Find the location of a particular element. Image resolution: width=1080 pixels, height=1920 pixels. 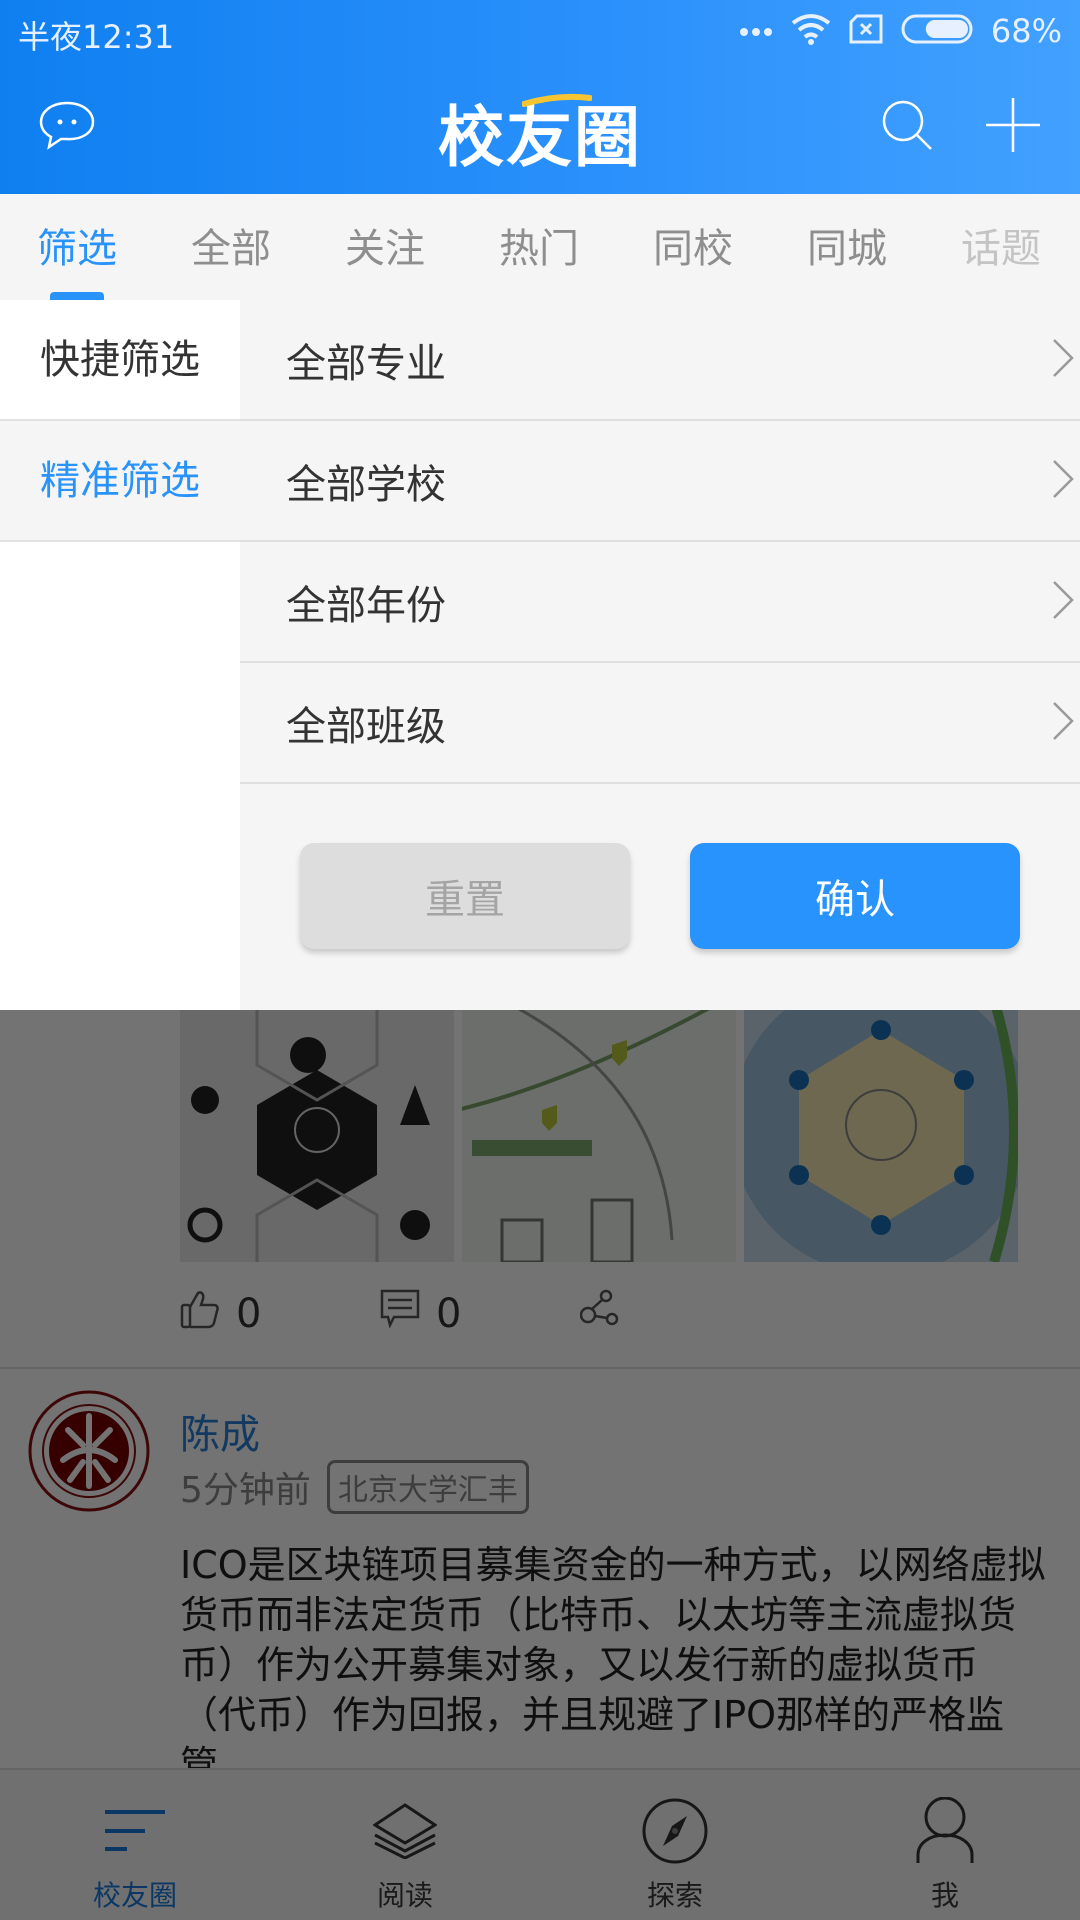

app-header: 半夜12:31 68% 校友圈 is located at coordinates (540, 97).